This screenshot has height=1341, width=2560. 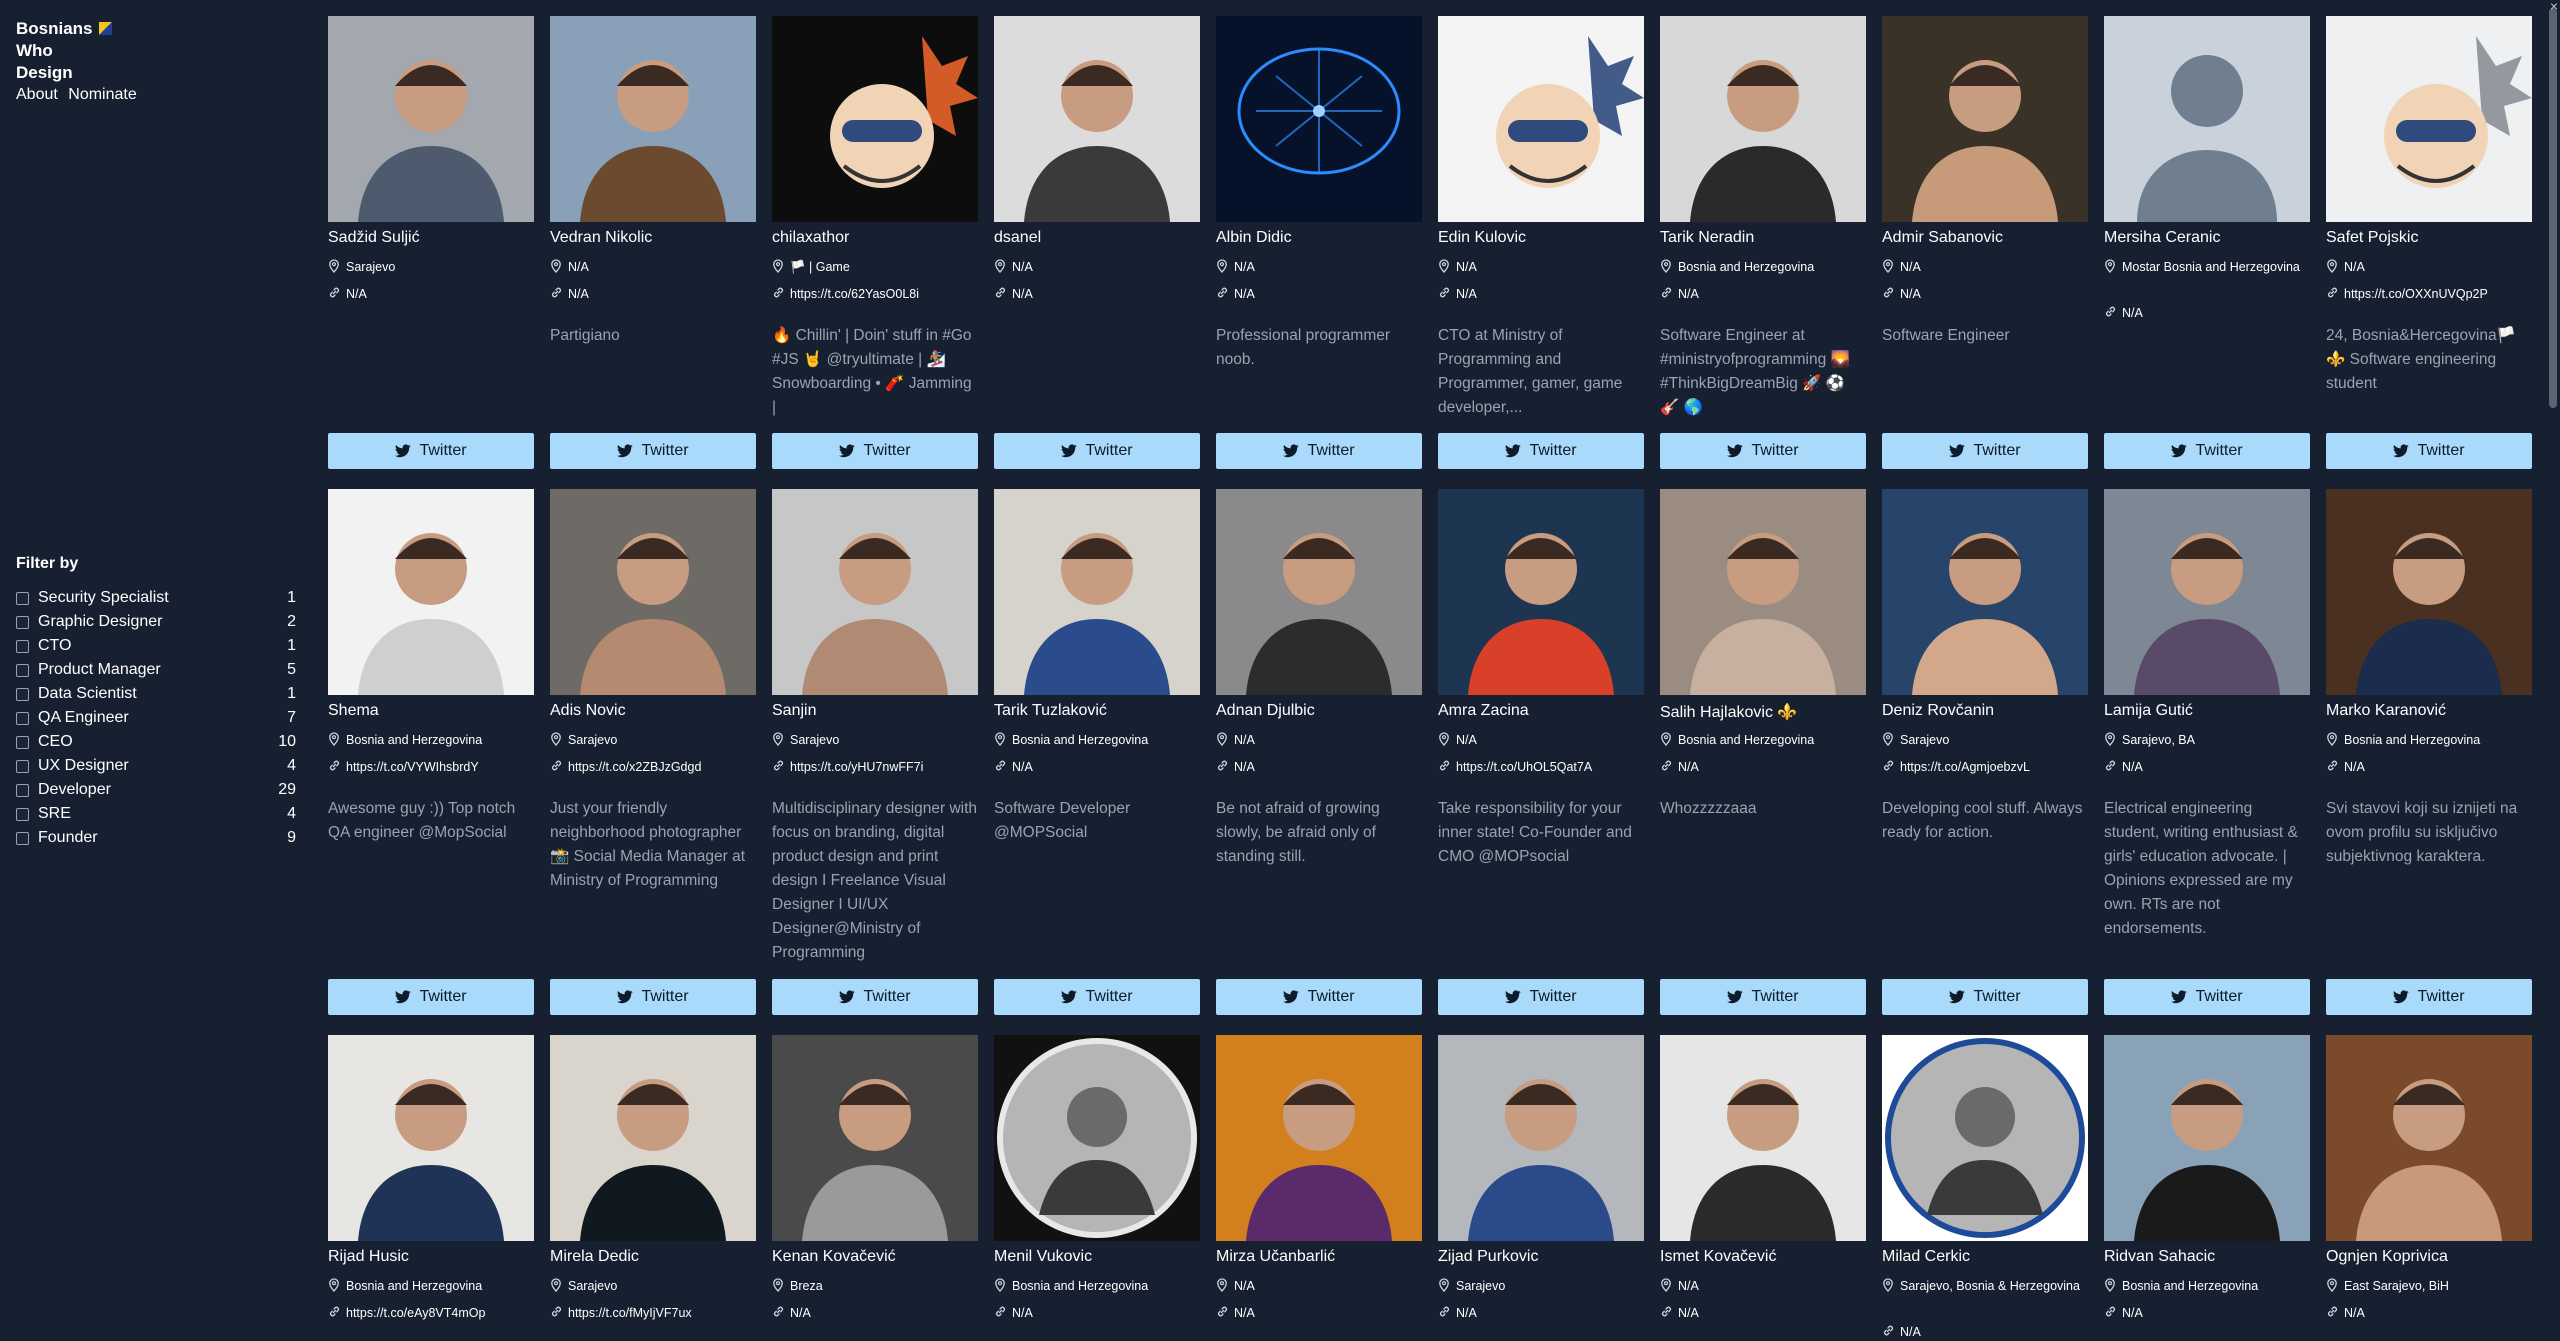 I want to click on profile-name: Vedran Nikolic, so click(x=601, y=237).